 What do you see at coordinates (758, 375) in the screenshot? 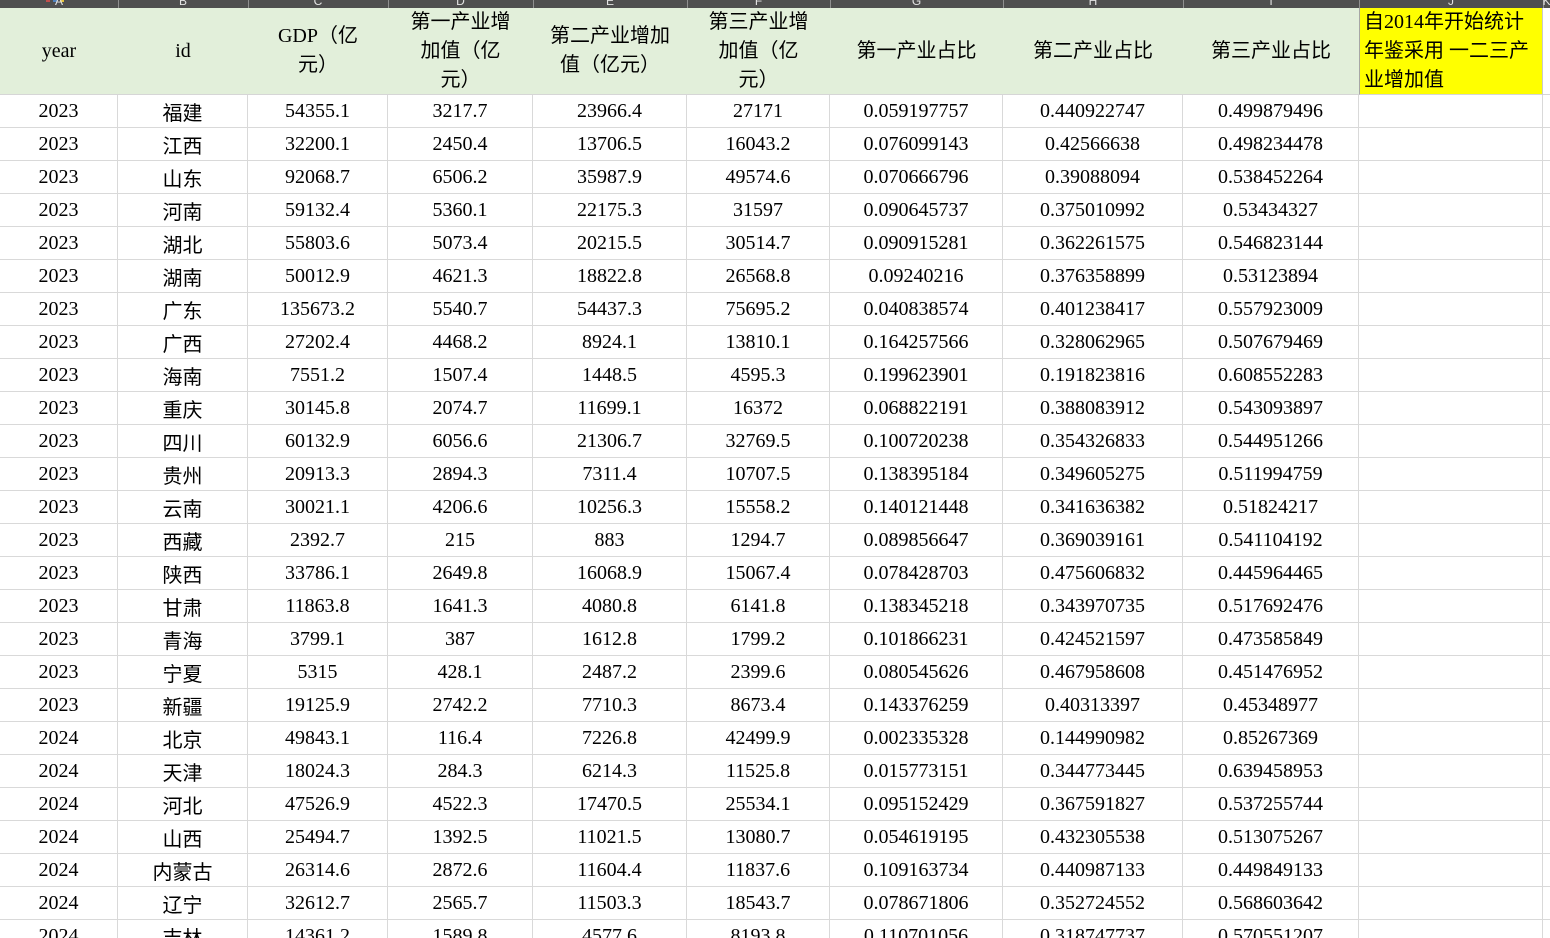
I see `table-cell: 4595.3` at bounding box center [758, 375].